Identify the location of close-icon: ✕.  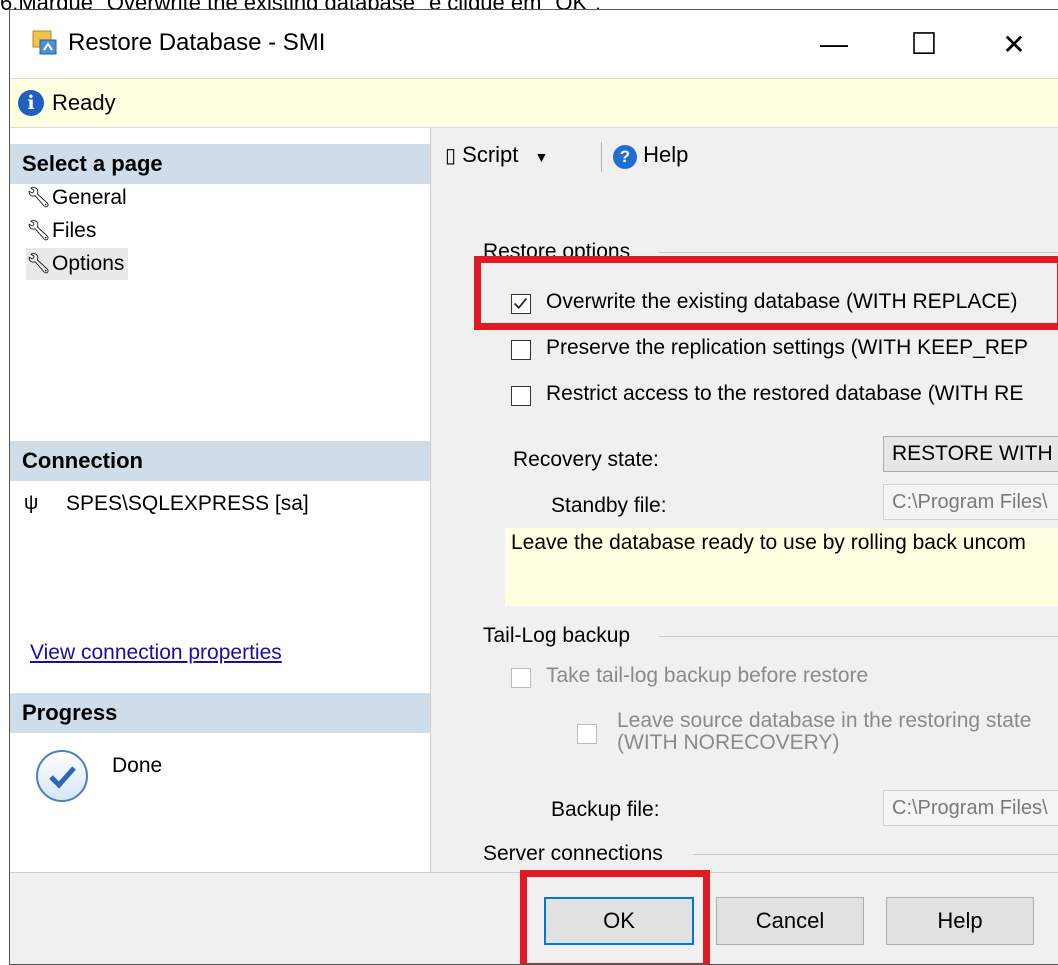
(1014, 44).